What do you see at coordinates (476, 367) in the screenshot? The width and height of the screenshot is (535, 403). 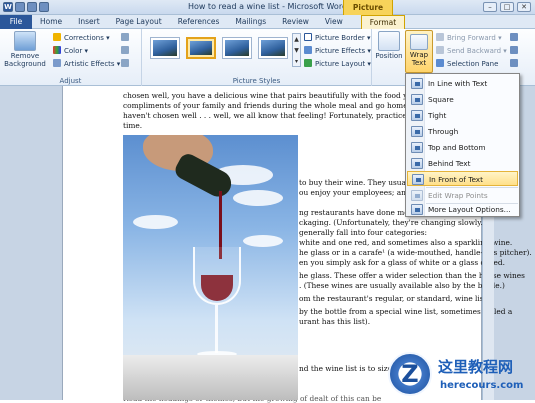 I see `watermark-title: 这里教程网` at bounding box center [476, 367].